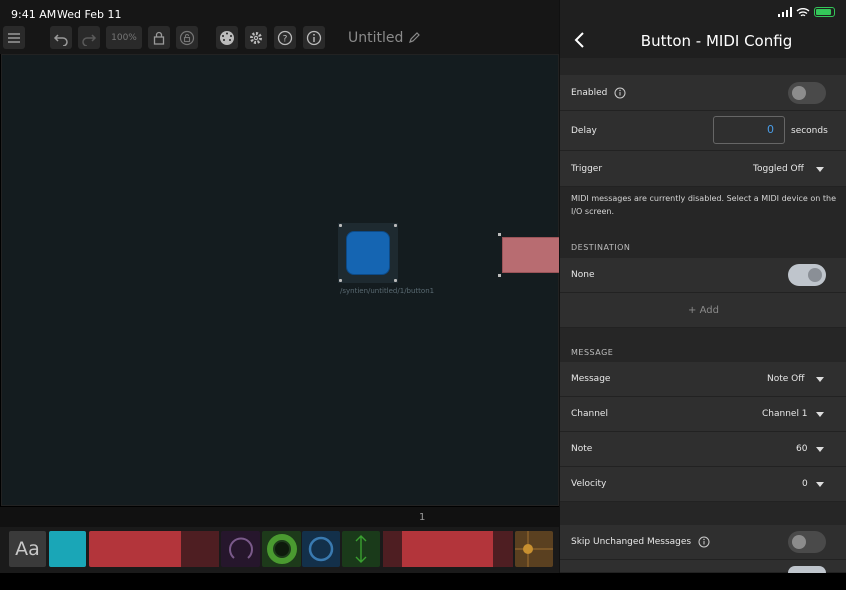 The width and height of the screenshot is (846, 590). I want to click on next-row-partial, so click(703, 566).